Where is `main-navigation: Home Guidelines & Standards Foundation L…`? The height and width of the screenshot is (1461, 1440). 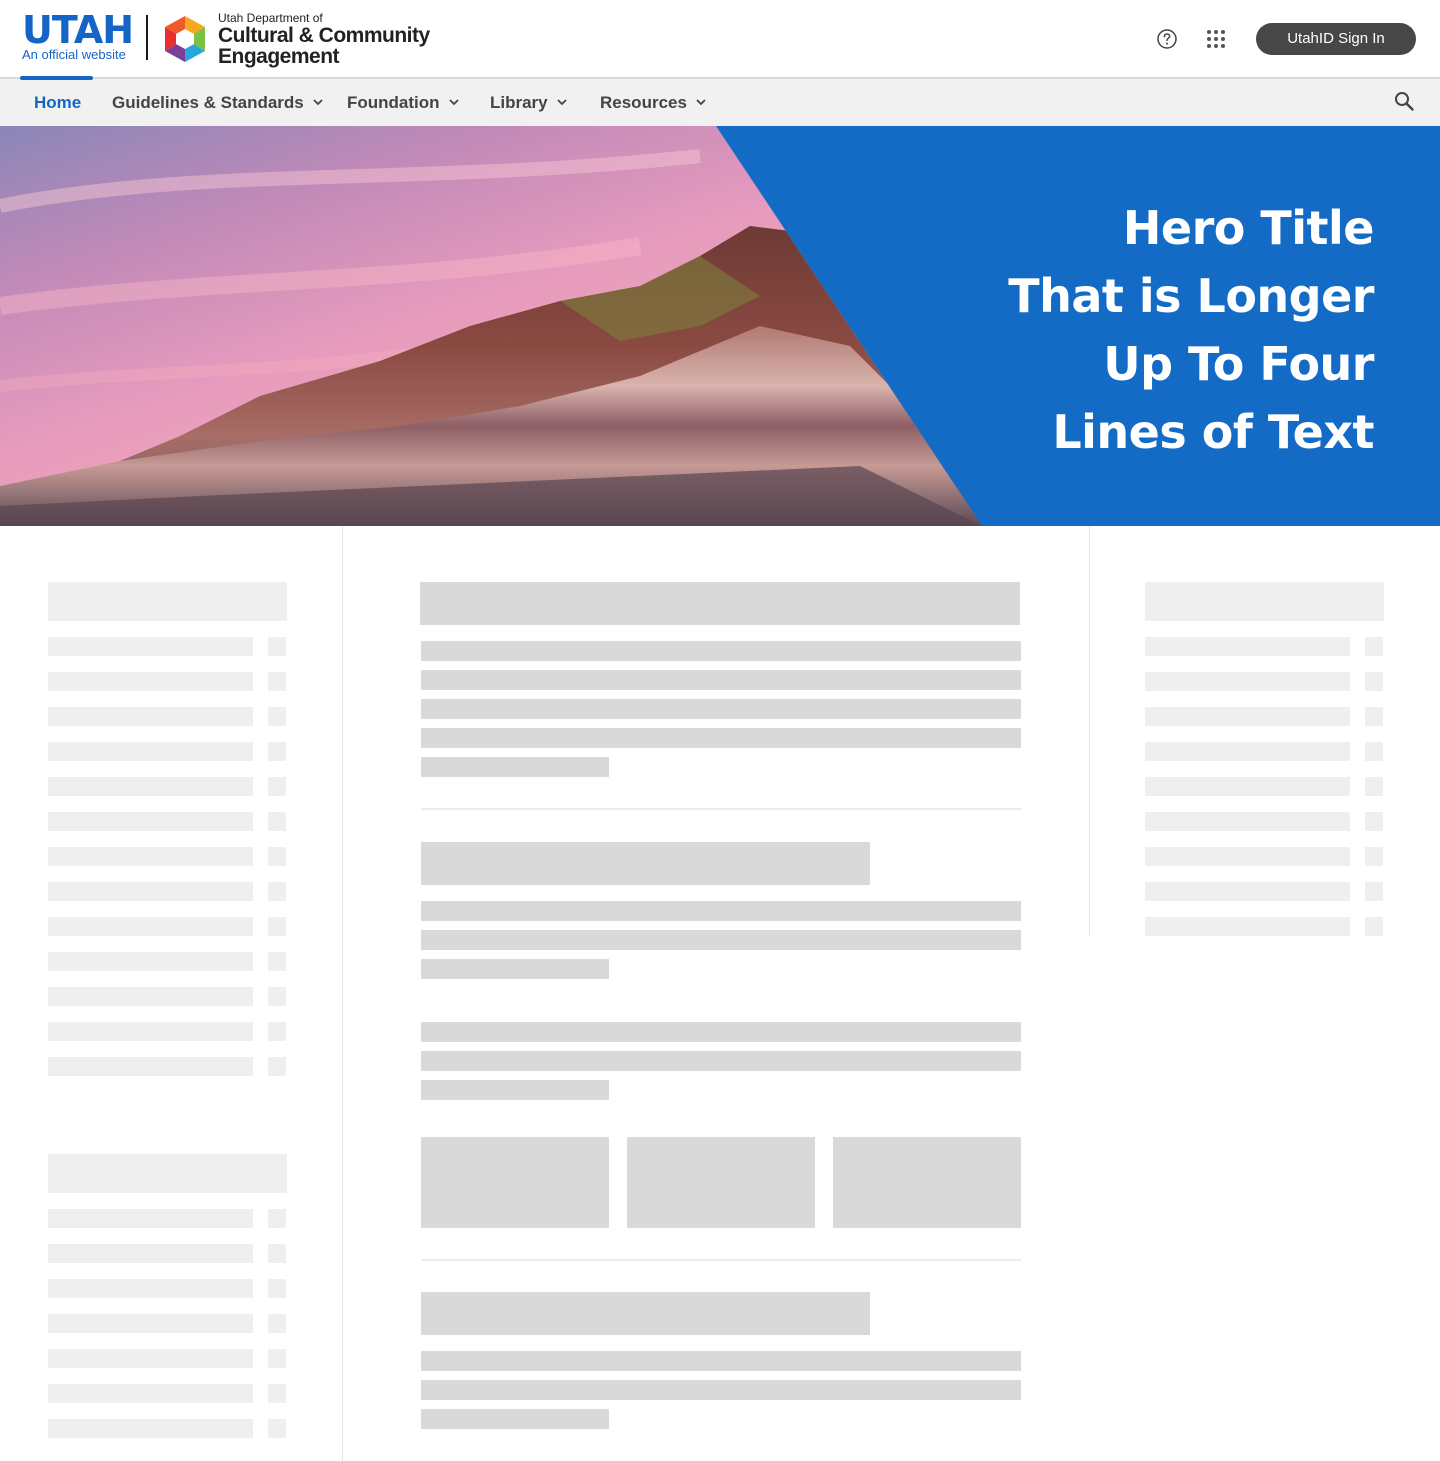
main-navigation: Home Guidelines & Standards Foundation L… is located at coordinates (720, 101).